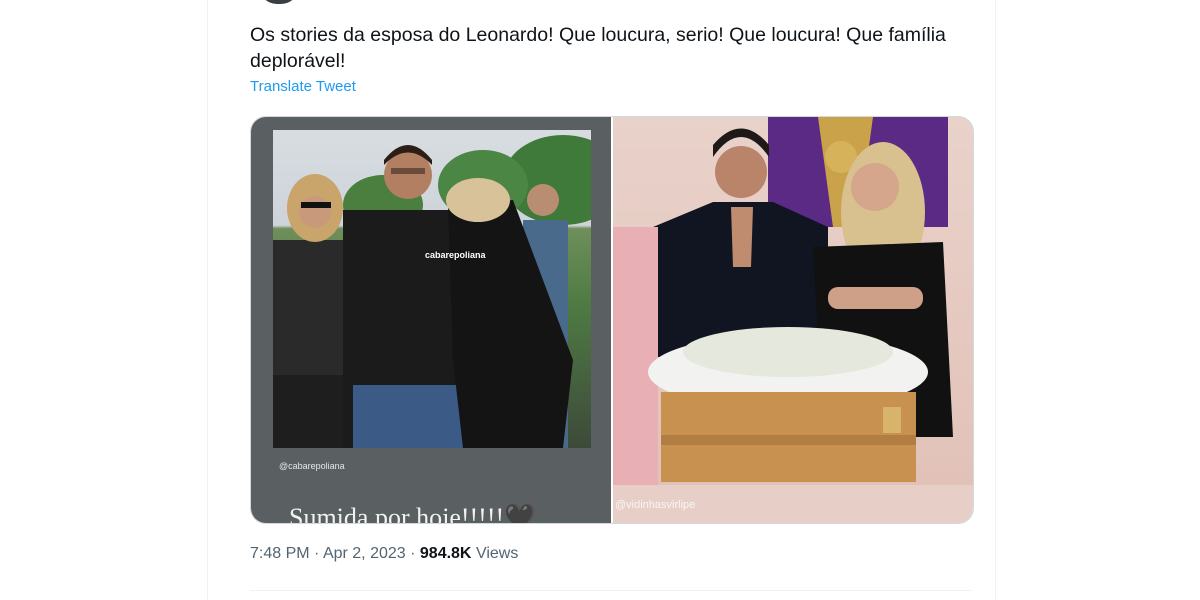 The width and height of the screenshot is (1200, 600). I want to click on tweet-date: Apr 2, 2023, so click(364, 553).